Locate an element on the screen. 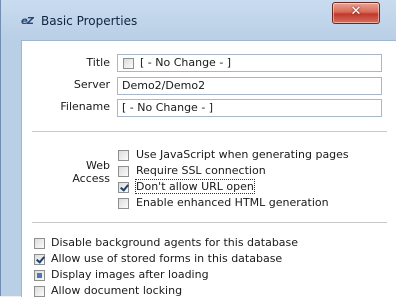  filename-value: [ - No Change - ] is located at coordinates (168, 107).